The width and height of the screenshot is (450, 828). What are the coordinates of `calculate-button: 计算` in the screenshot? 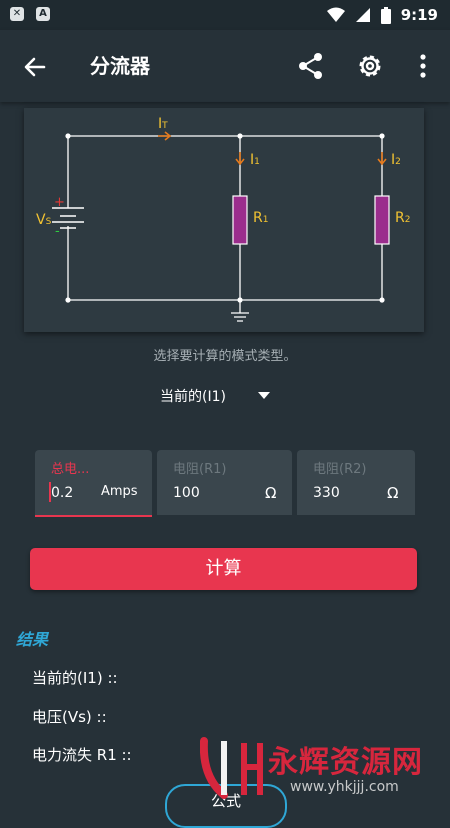 It's located at (223, 569).